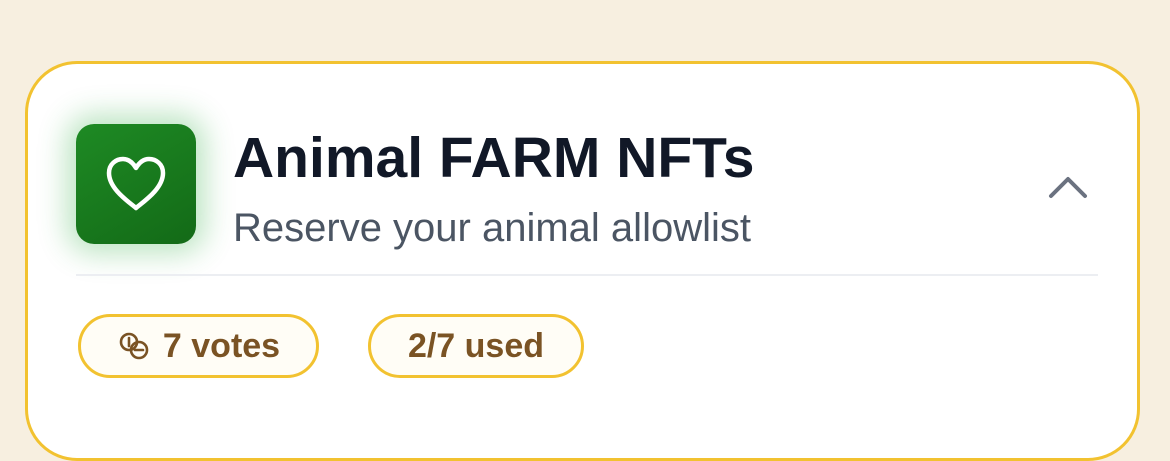 This screenshot has height=461, width=1170. Describe the element at coordinates (134, 346) in the screenshot. I see `coins-icon` at that location.